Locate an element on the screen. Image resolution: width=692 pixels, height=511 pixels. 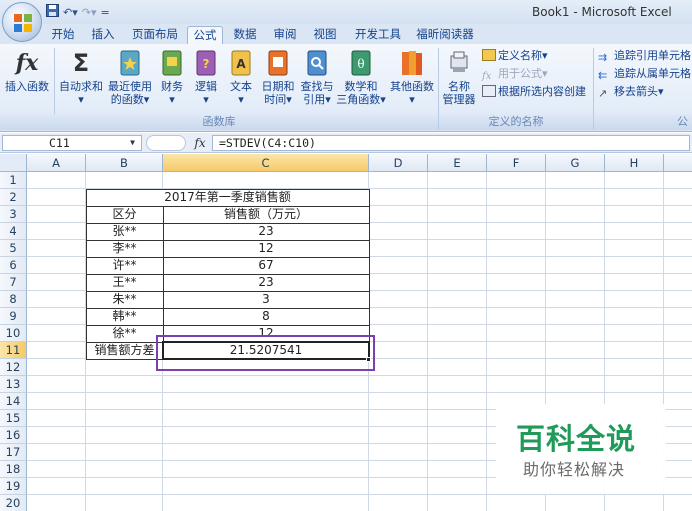
date-time-button: 日期和 时间▾ is located at coordinates (278, 80).